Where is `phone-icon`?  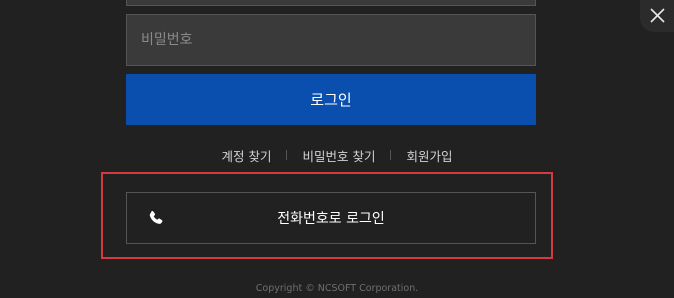 phone-icon is located at coordinates (156, 217).